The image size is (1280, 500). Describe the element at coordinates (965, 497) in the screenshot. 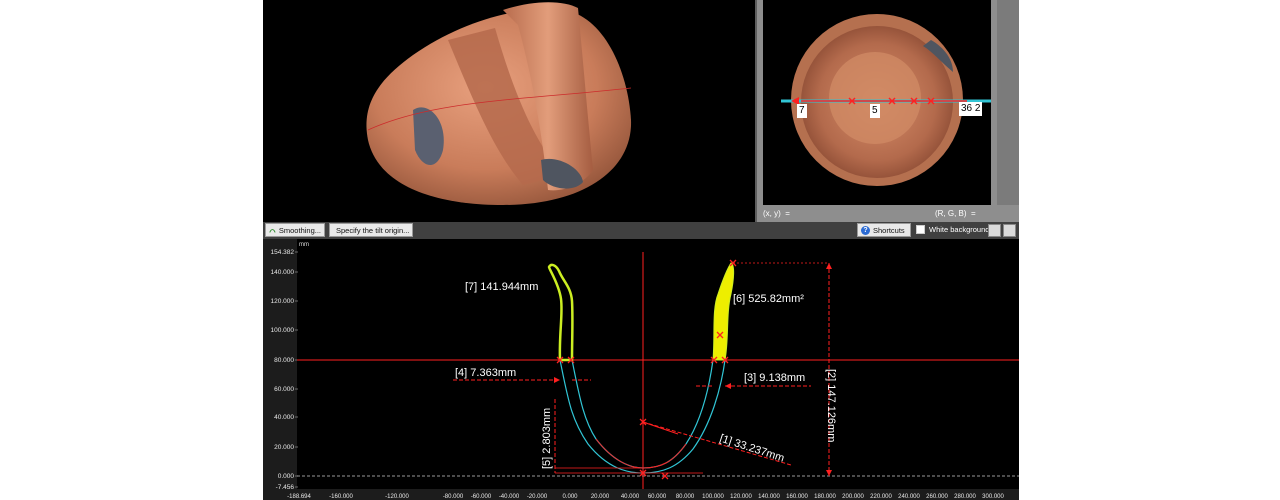

I see `x-tick-label: 280.000` at that location.